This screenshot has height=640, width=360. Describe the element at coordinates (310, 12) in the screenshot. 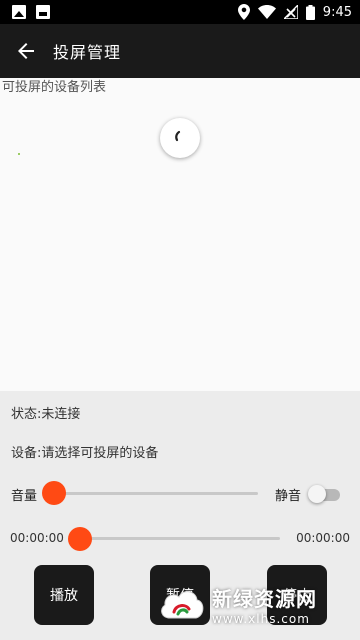

I see `battery-icon` at that location.